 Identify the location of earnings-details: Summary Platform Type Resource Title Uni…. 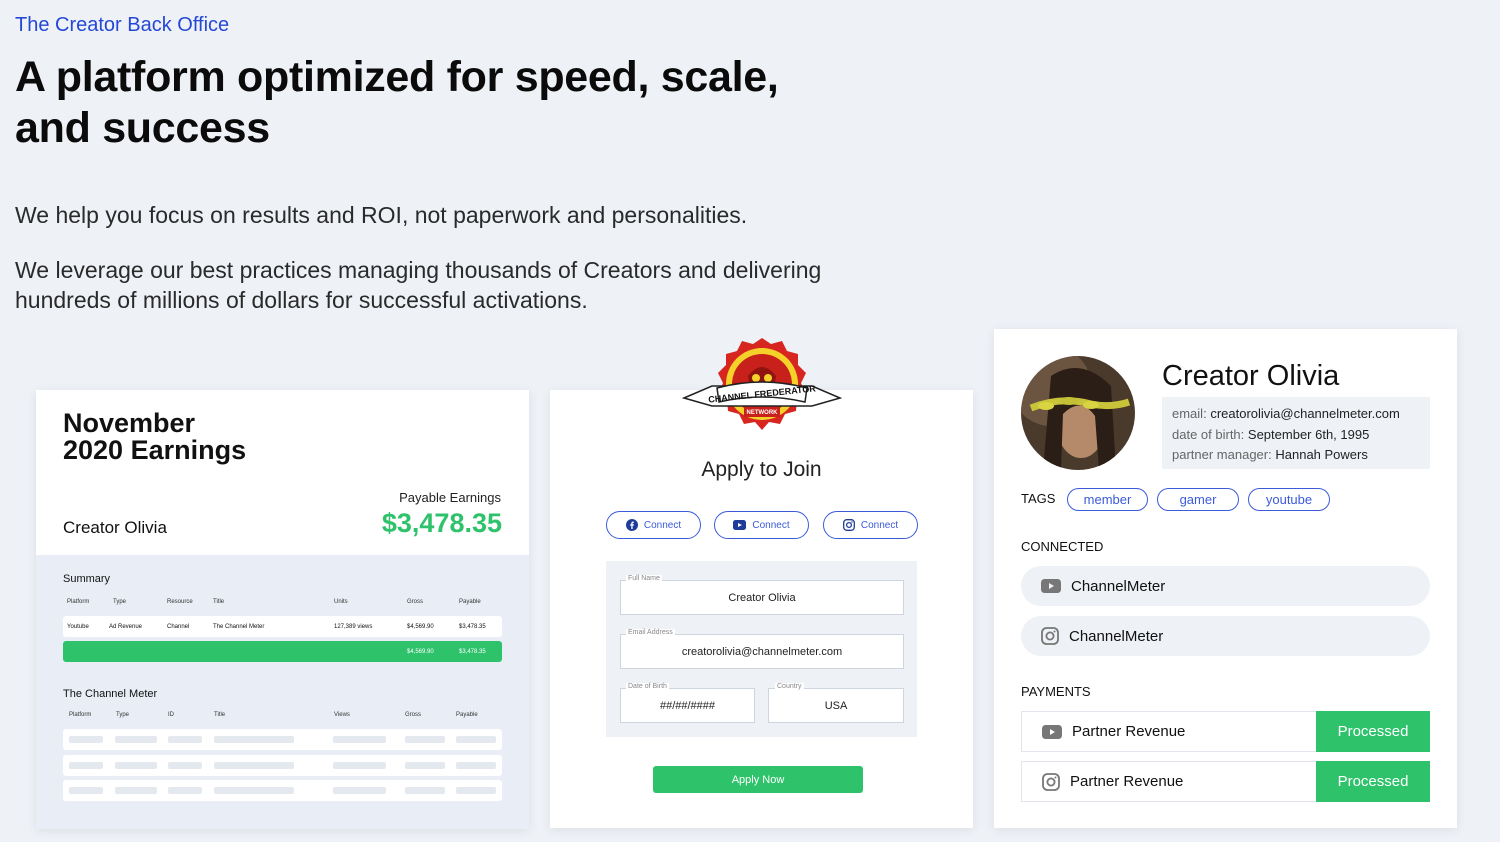
(282, 692).